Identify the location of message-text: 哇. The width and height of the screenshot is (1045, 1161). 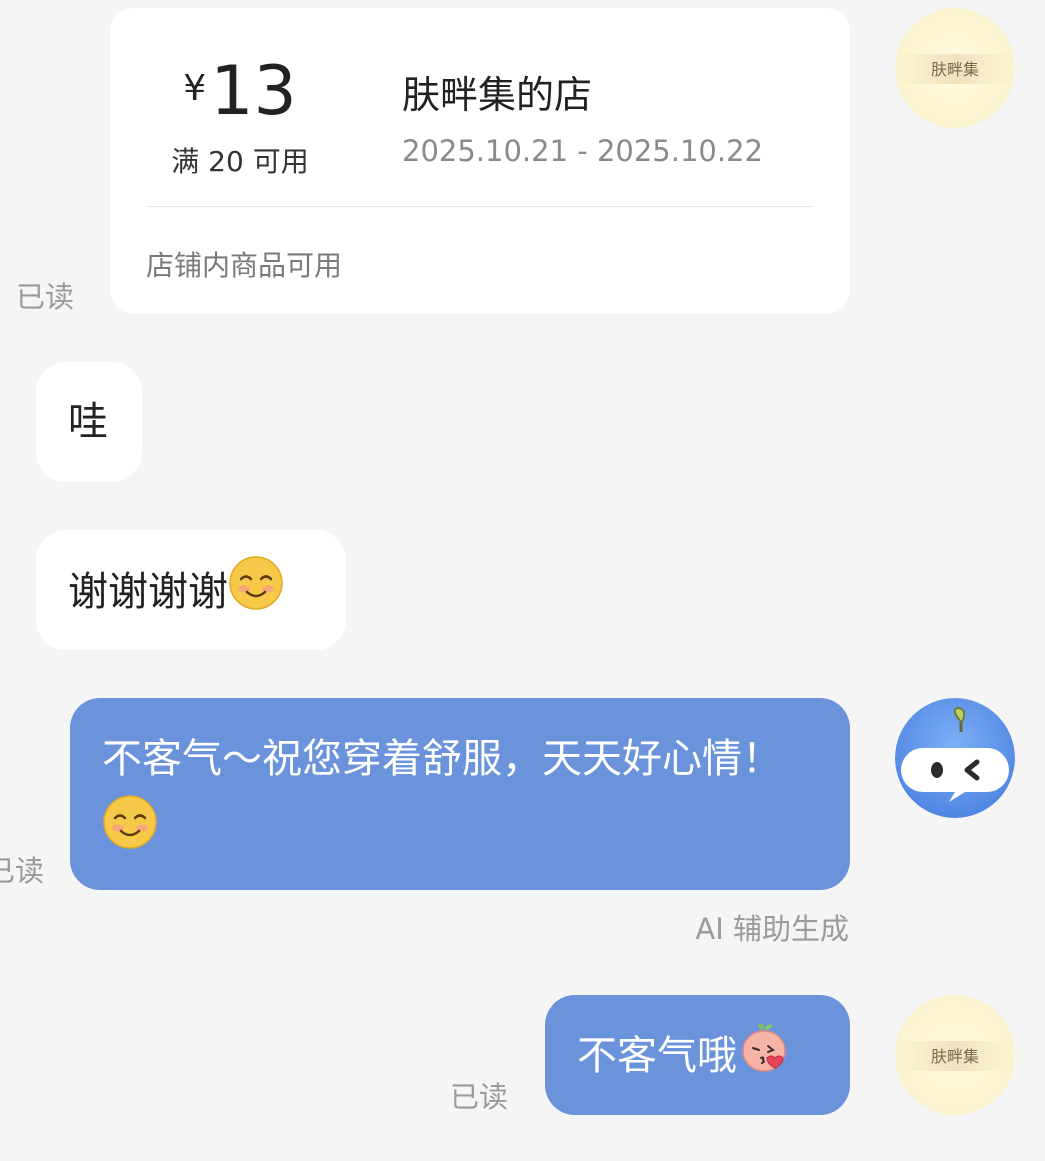
(88, 422).